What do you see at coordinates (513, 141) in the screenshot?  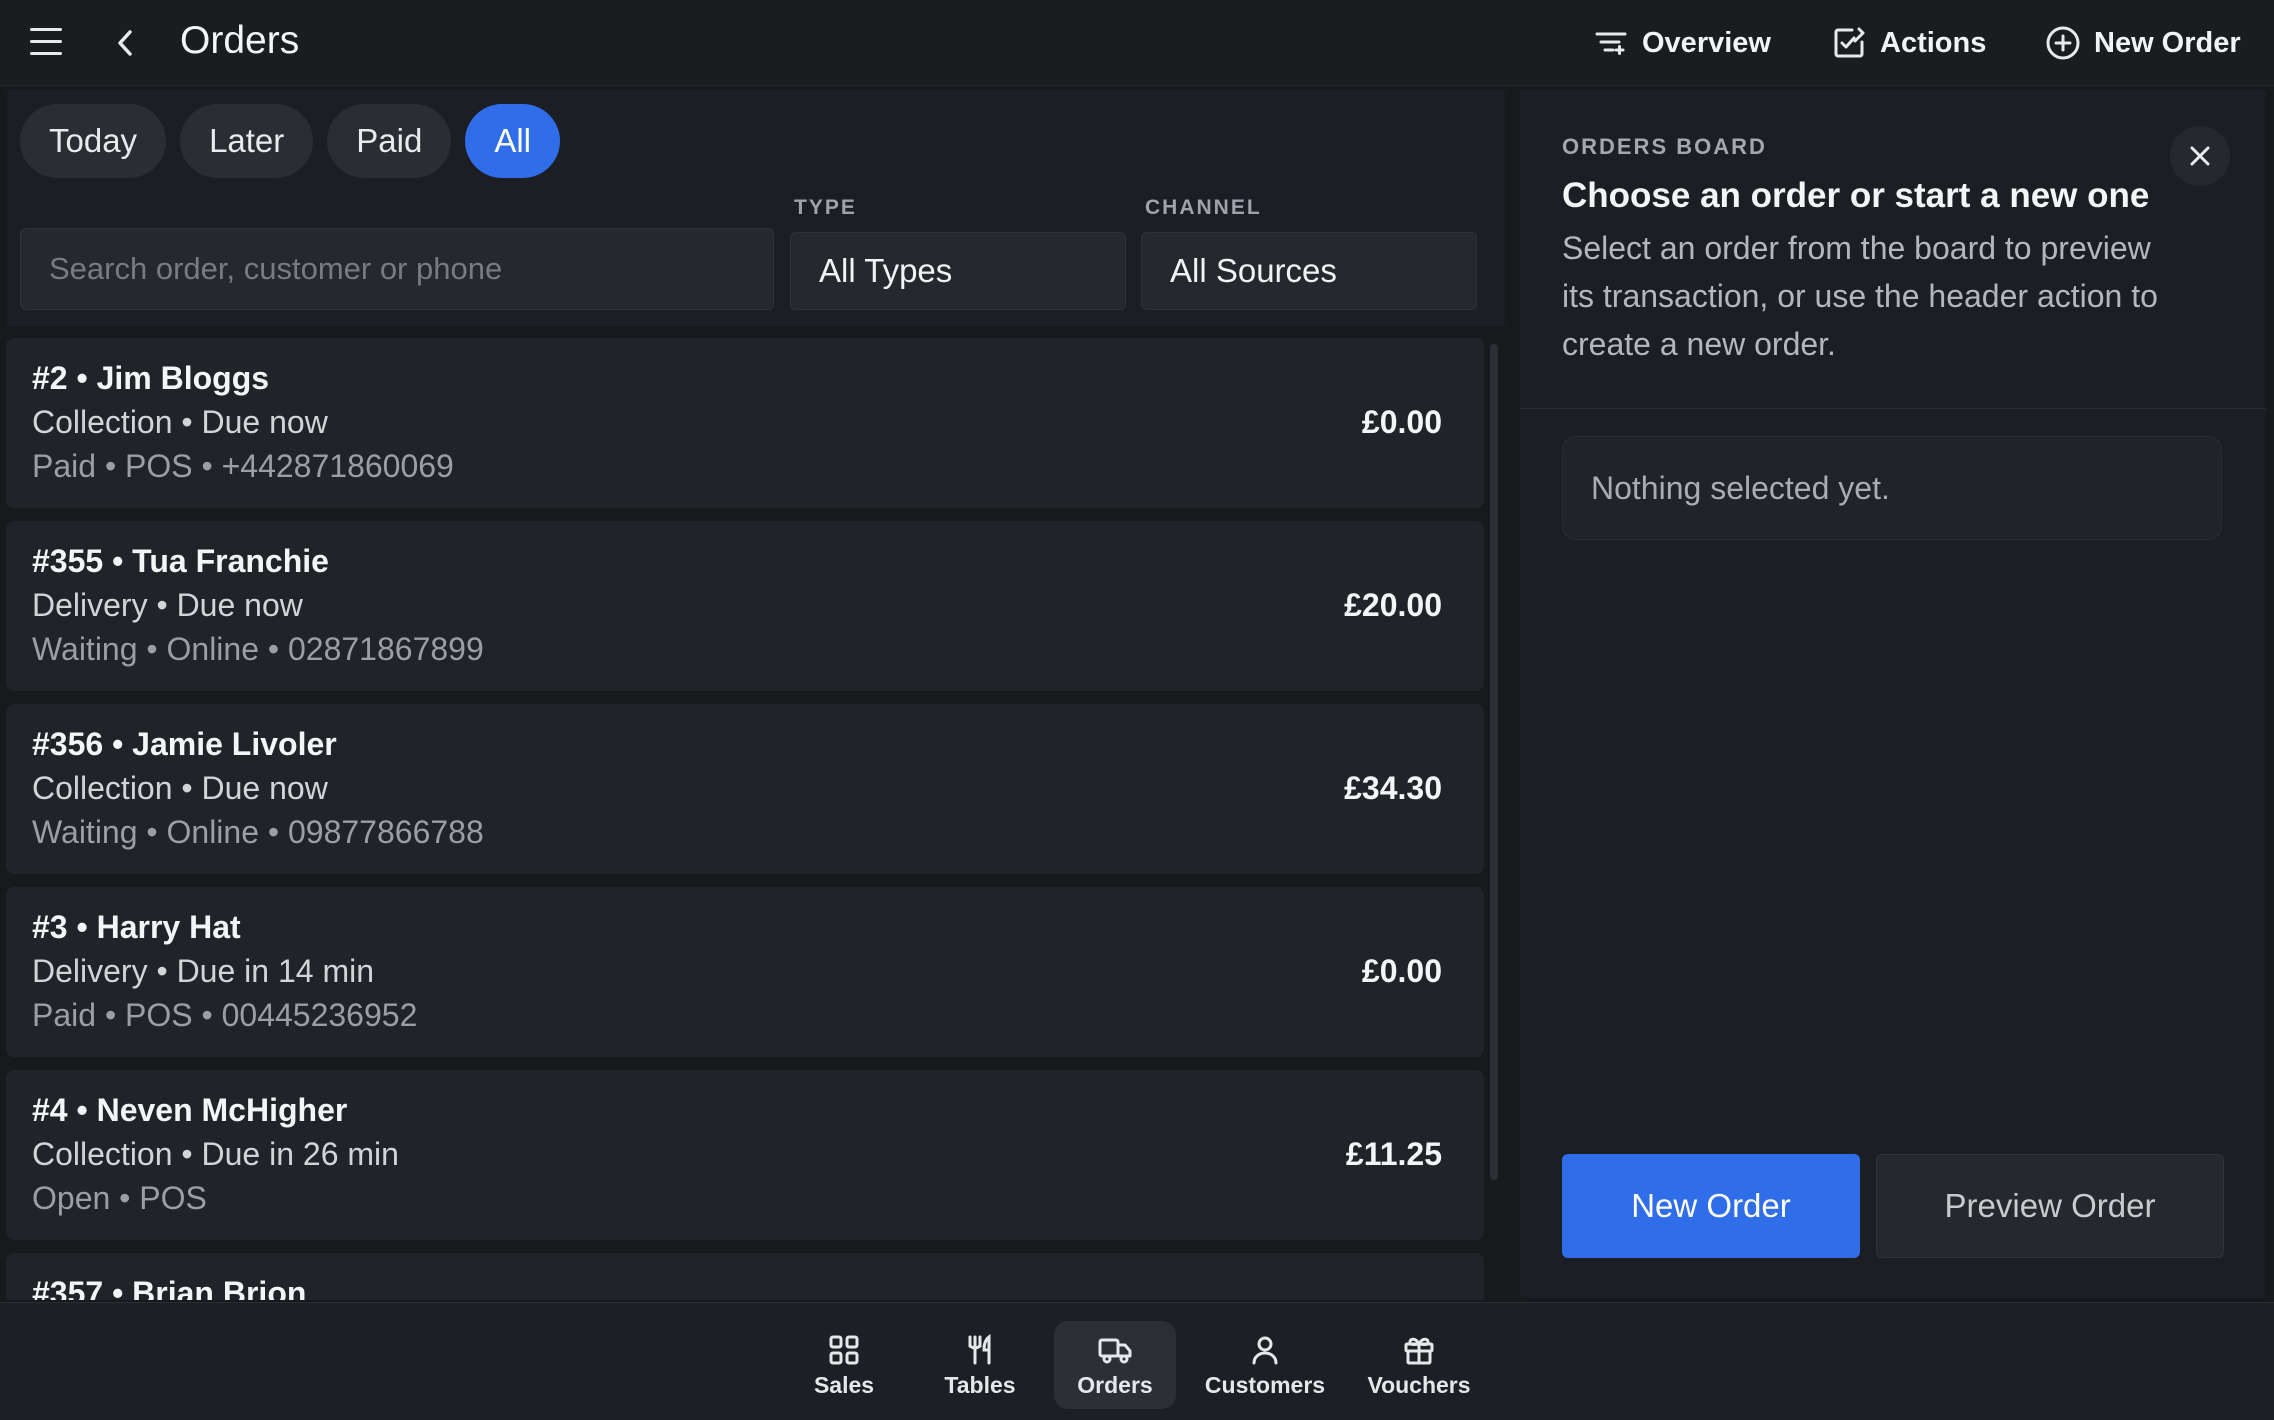 I see `chip-all: All` at bounding box center [513, 141].